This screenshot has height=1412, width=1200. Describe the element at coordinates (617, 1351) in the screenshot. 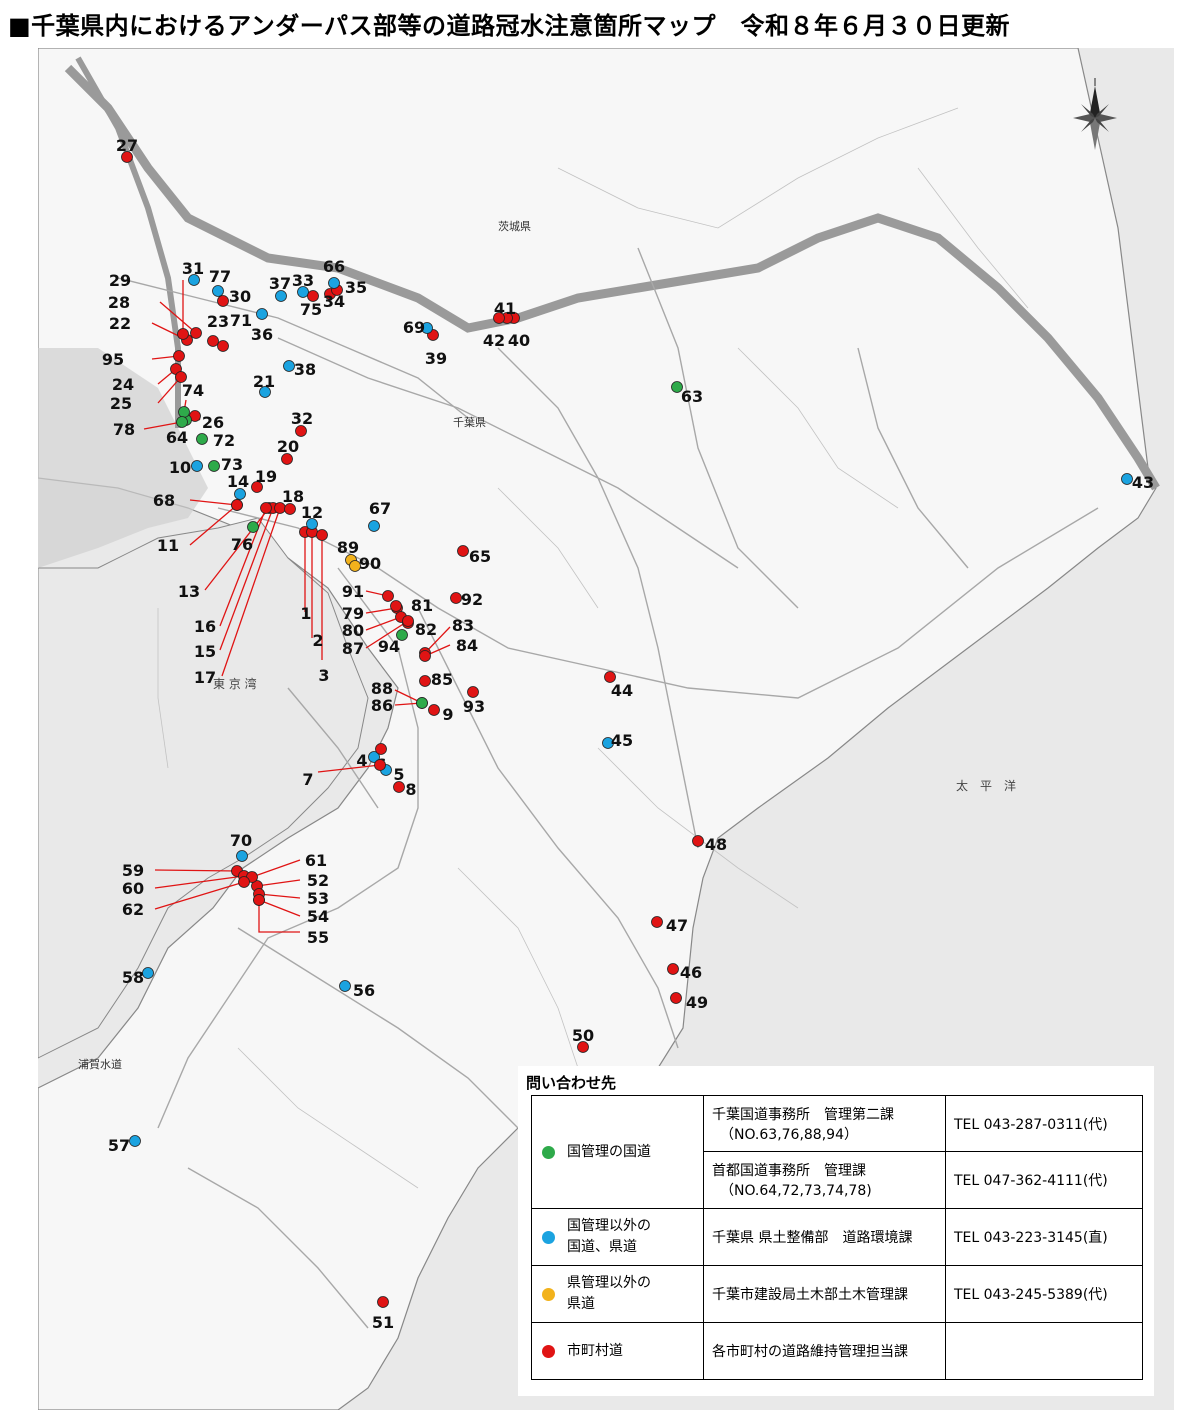

I see `legend-category-cell: 市町村道` at that location.